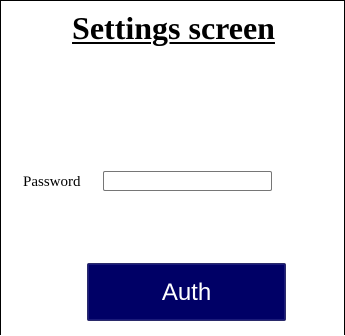 This screenshot has height=336, width=345. I want to click on page-title: Settings screen, so click(173, 28).